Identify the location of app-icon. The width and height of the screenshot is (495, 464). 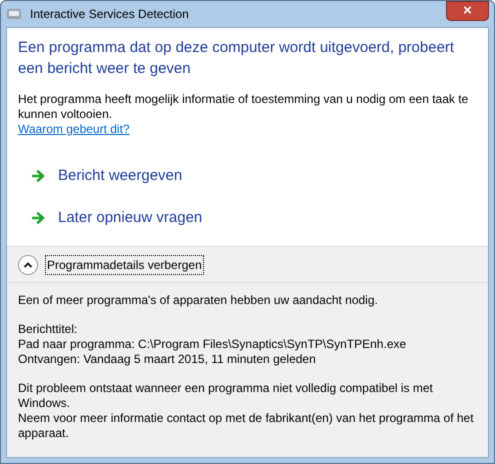
(14, 14).